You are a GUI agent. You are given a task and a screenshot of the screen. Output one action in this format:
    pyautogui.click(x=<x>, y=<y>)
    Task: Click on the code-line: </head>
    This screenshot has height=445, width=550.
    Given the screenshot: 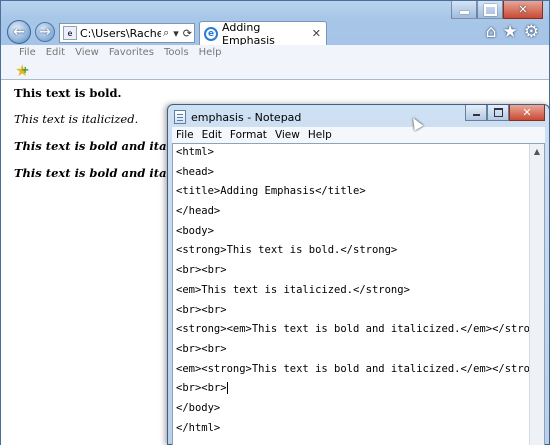 What is the action you would take?
    pyautogui.click(x=198, y=211)
    